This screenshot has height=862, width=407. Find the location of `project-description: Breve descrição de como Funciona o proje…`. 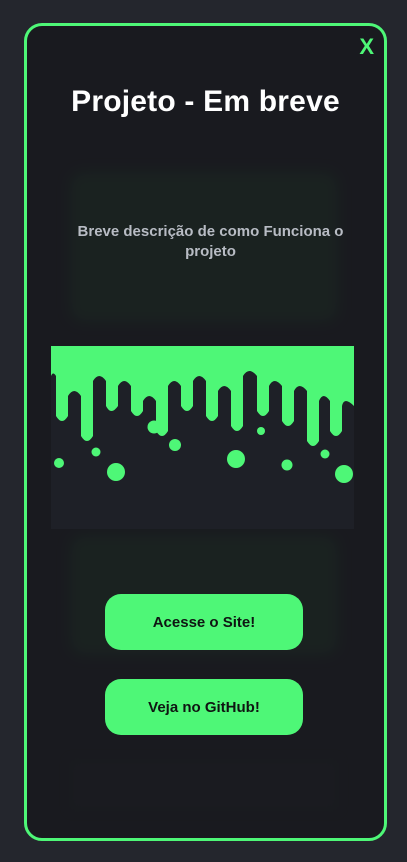

project-description: Breve descrição de como Funciona o proje… is located at coordinates (210, 241).